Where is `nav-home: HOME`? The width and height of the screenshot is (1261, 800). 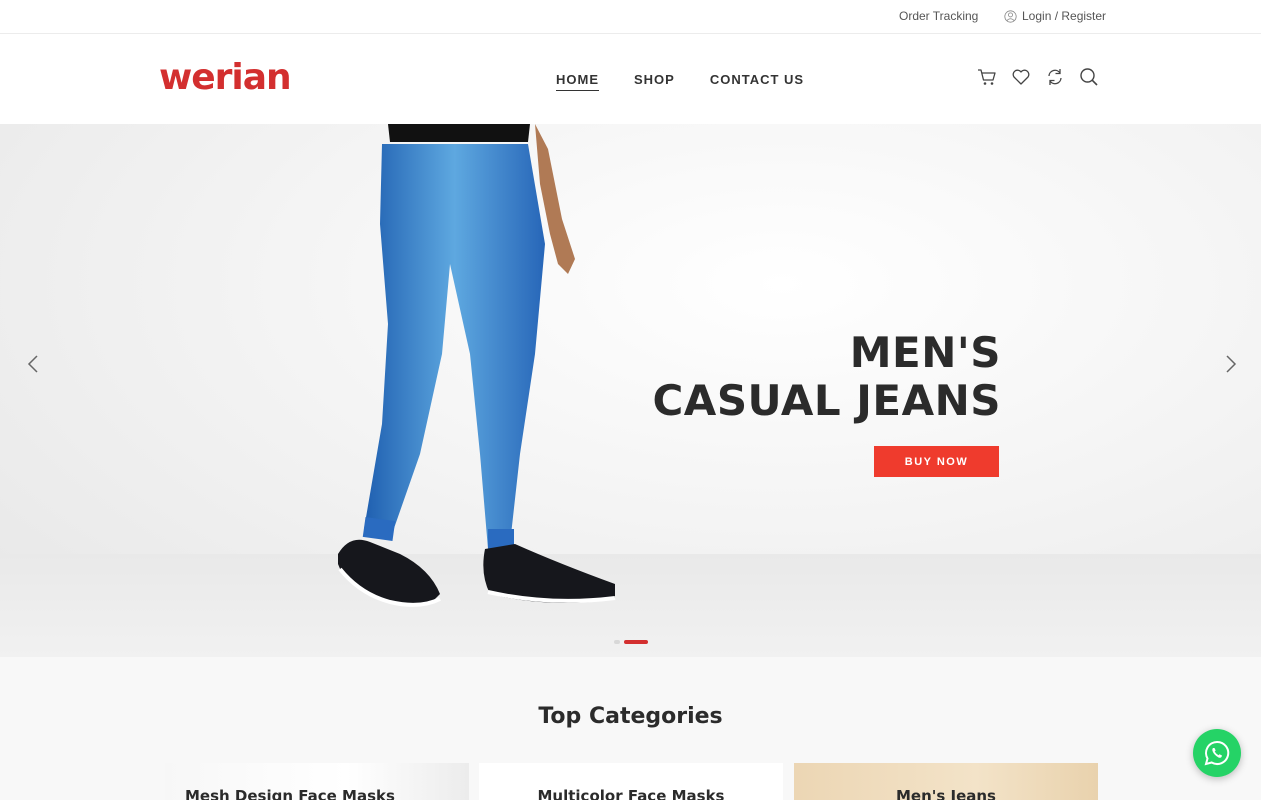
nav-home: HOME is located at coordinates (577, 81).